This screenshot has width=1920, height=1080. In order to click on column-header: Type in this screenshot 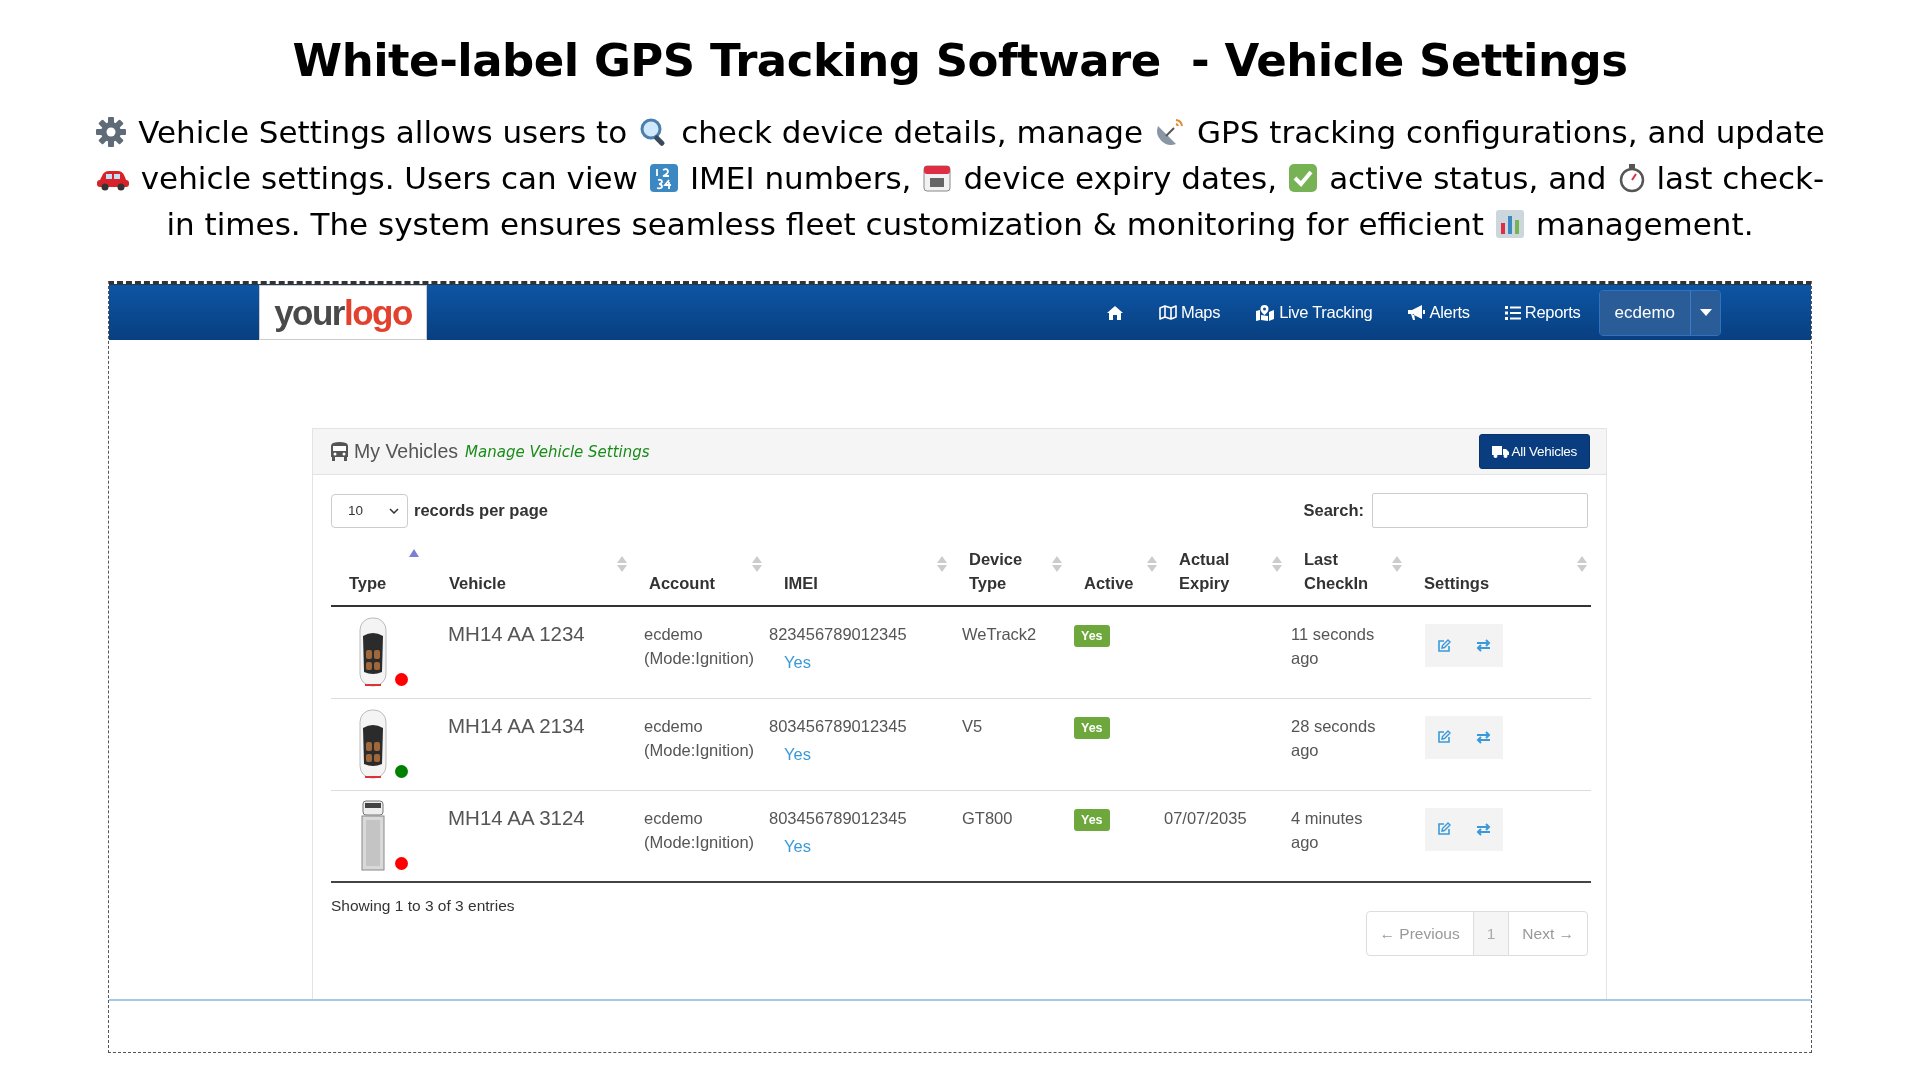, I will do `click(370, 583)`.